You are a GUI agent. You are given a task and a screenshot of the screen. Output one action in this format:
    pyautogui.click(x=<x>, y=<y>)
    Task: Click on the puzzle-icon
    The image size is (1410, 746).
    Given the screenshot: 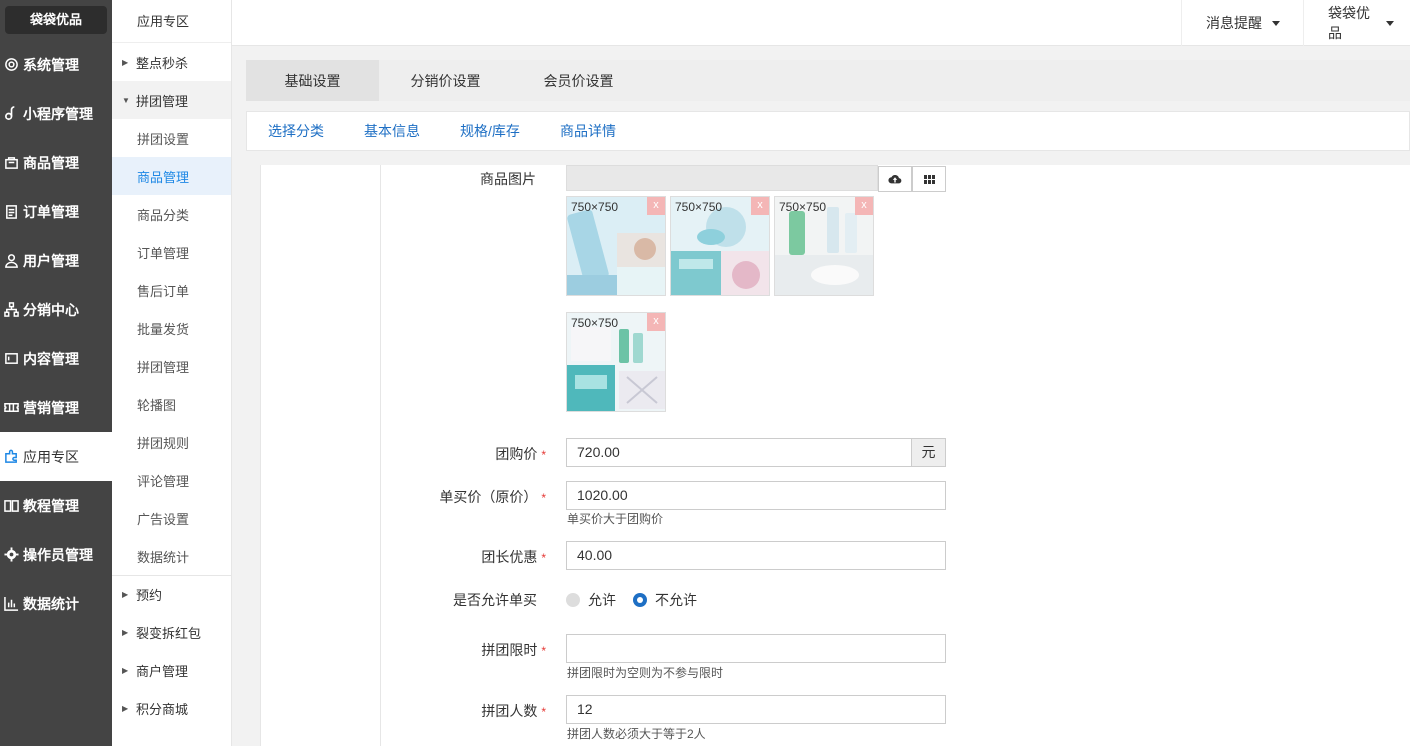 What is the action you would take?
    pyautogui.click(x=11, y=457)
    